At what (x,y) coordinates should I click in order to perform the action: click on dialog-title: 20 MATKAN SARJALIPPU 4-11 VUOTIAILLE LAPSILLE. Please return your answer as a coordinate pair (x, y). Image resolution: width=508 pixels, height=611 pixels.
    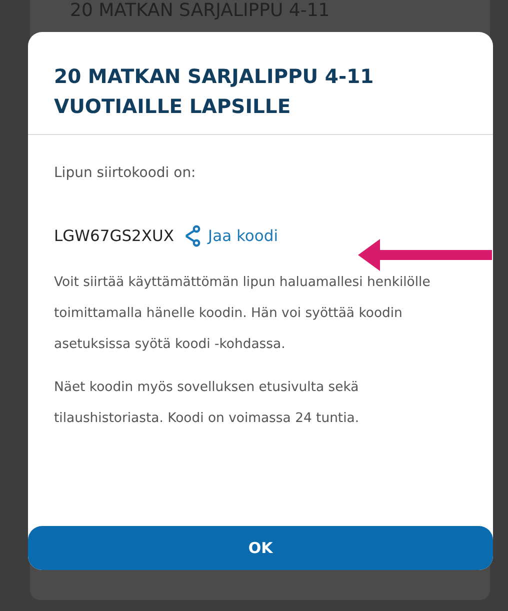
    Looking at the image, I should click on (214, 92).